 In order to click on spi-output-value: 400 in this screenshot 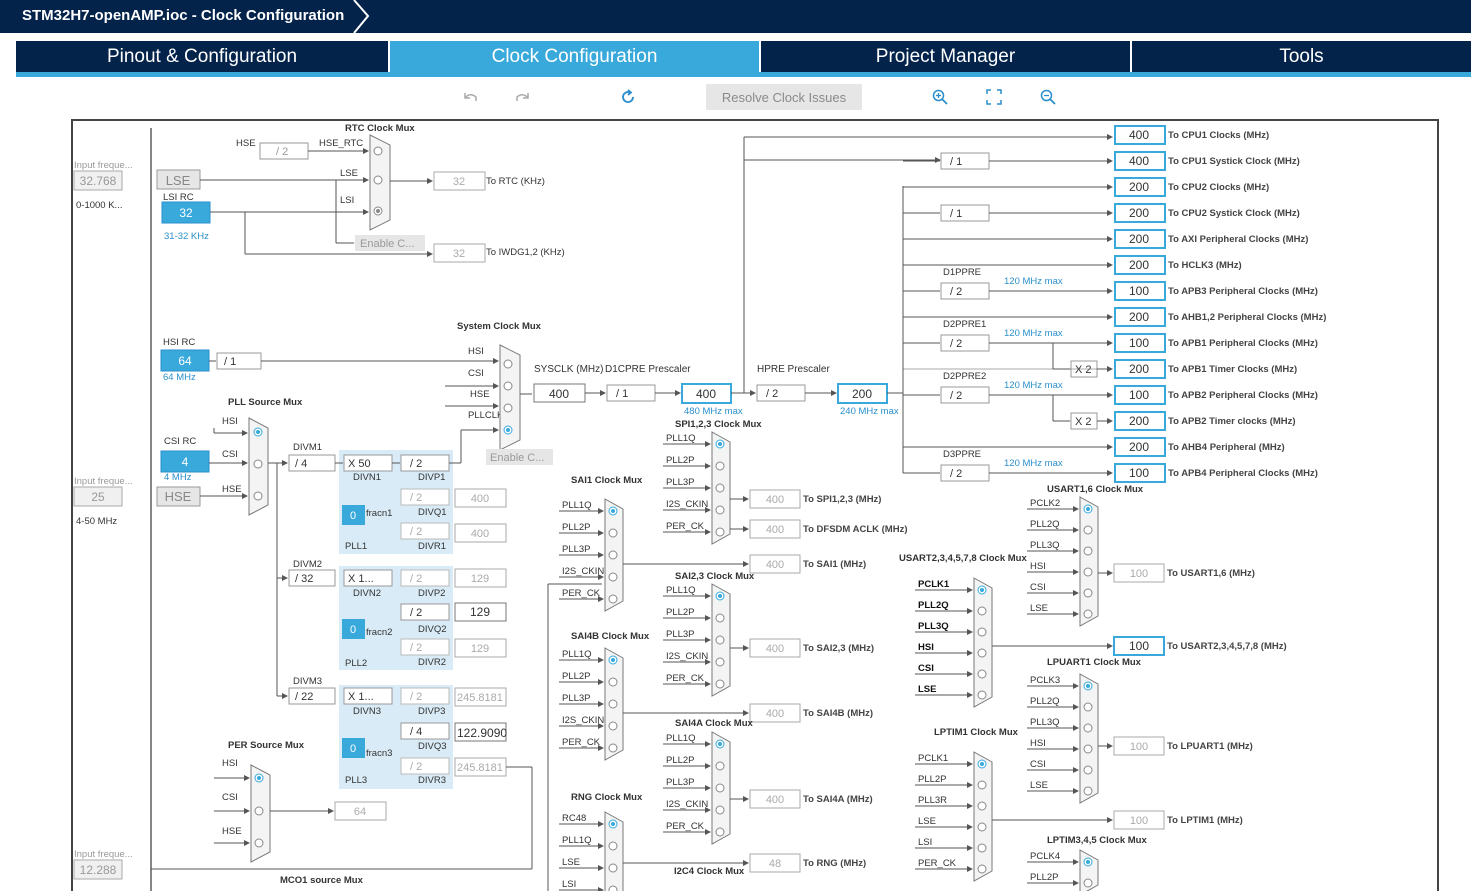, I will do `click(775, 500)`.